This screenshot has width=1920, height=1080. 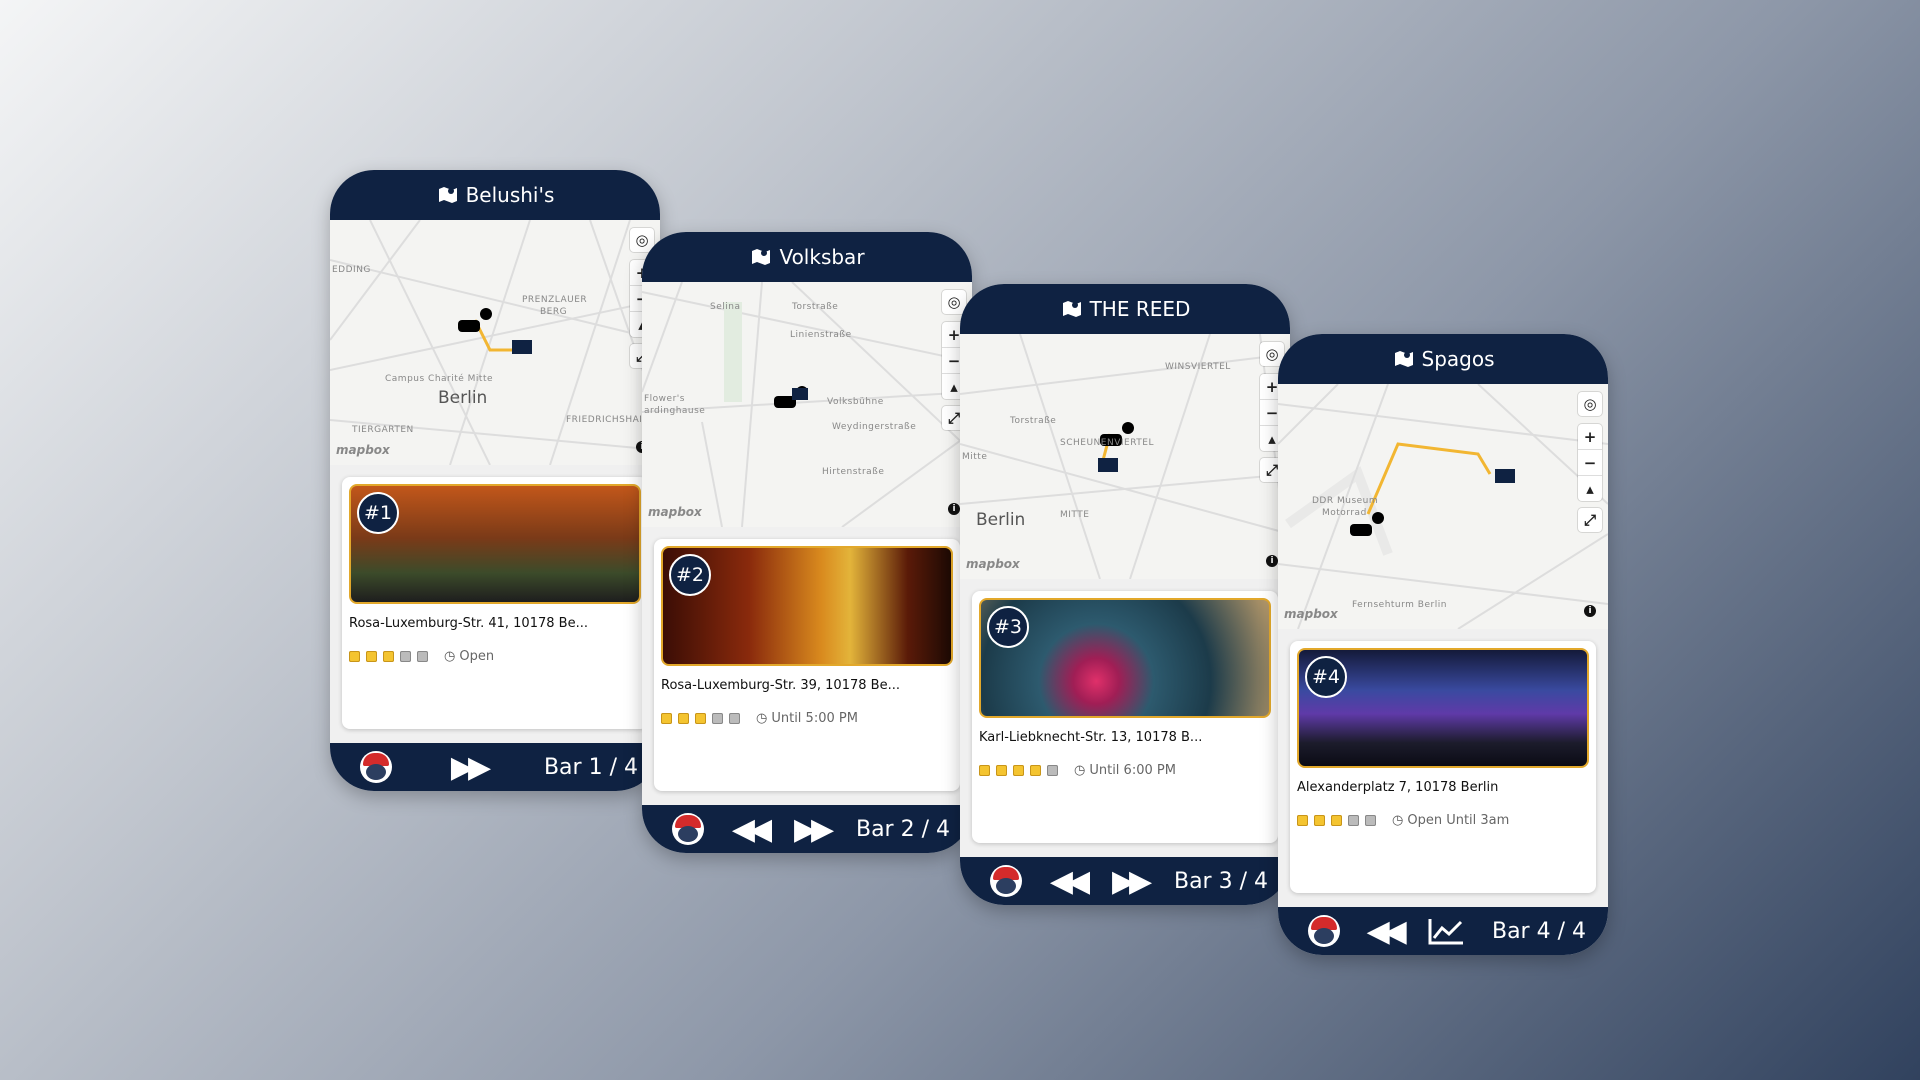 What do you see at coordinates (1446, 931) in the screenshot?
I see `chart-icon` at bounding box center [1446, 931].